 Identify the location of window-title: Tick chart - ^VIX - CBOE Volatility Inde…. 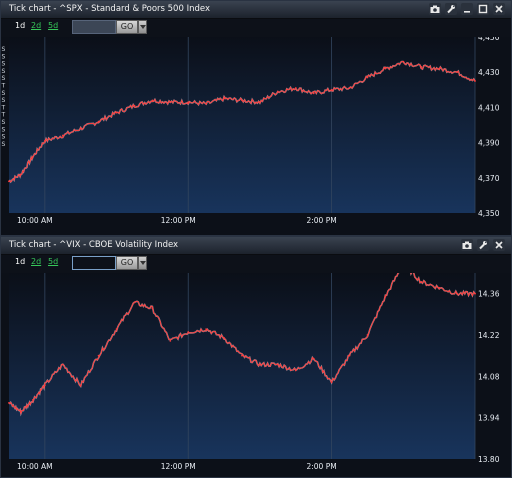
(94, 245).